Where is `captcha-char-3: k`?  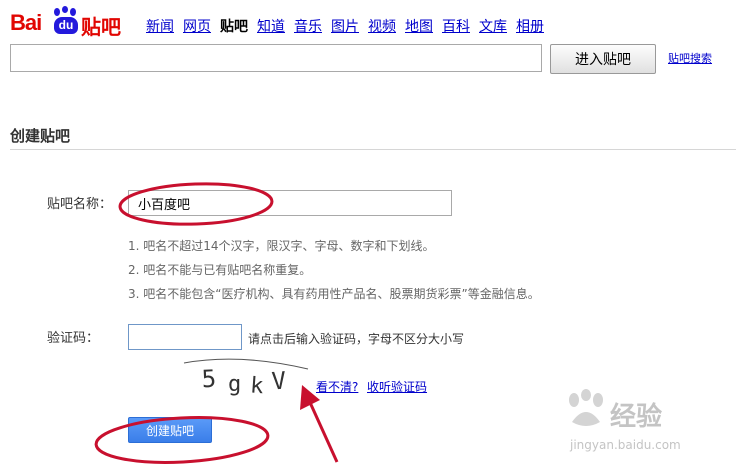
captcha-char-3: k is located at coordinates (256, 385).